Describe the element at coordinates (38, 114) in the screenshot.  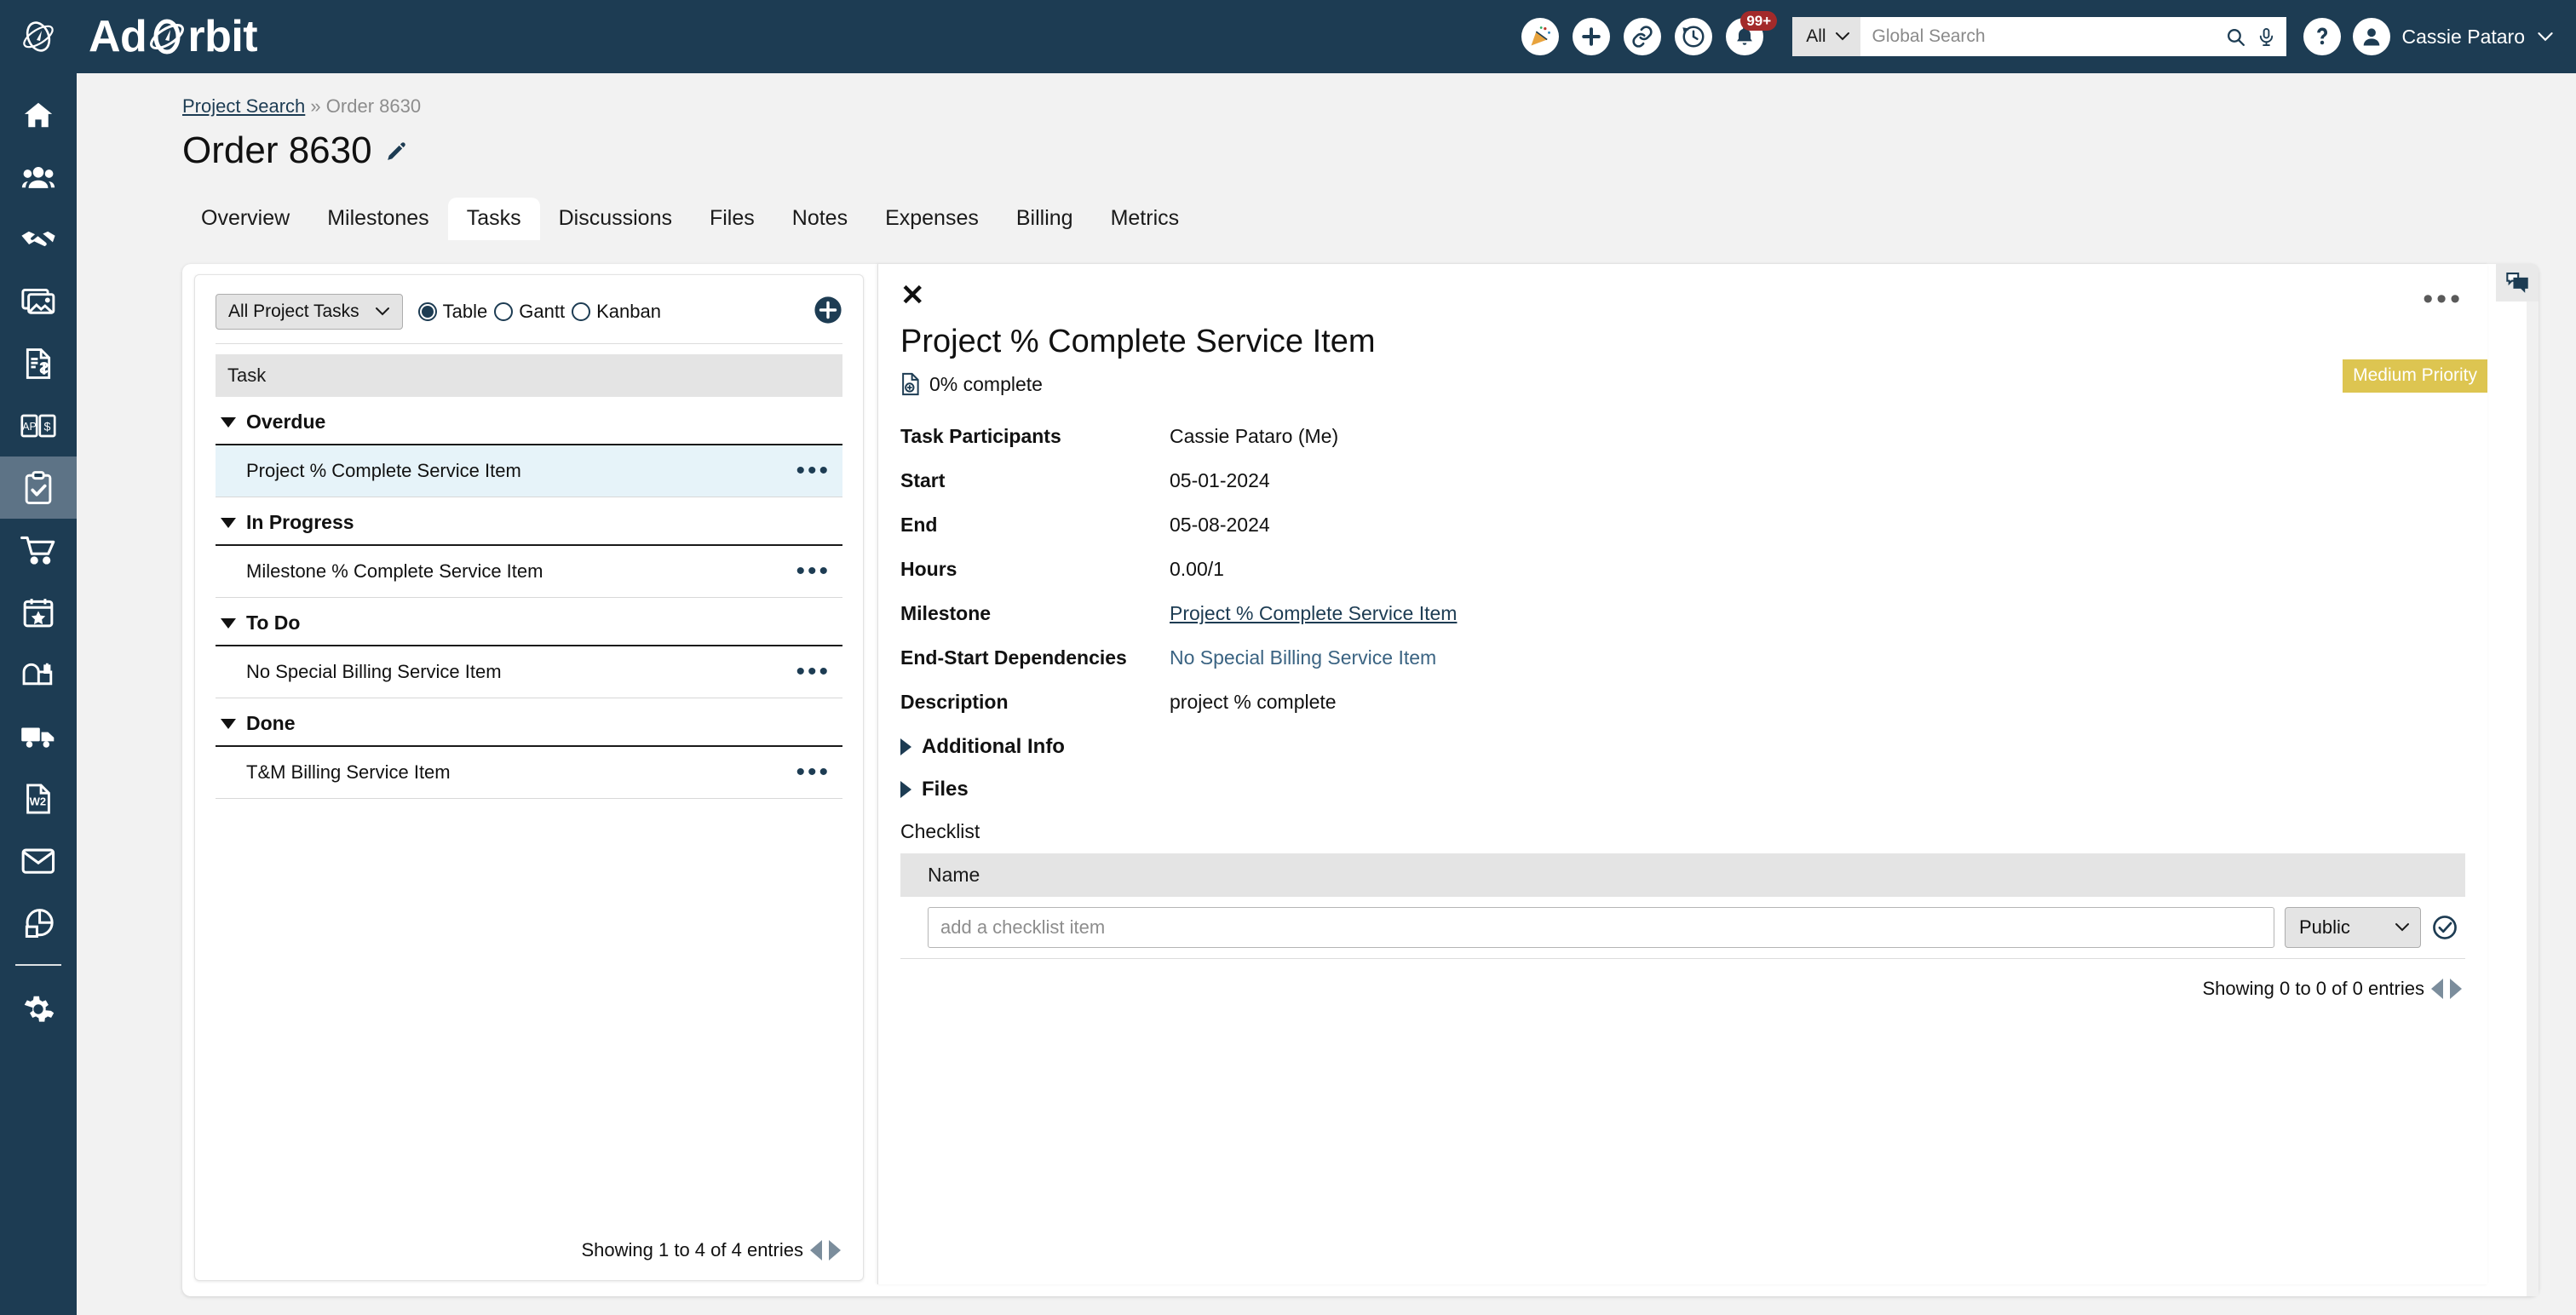
I see `sidebar-item-home` at that location.